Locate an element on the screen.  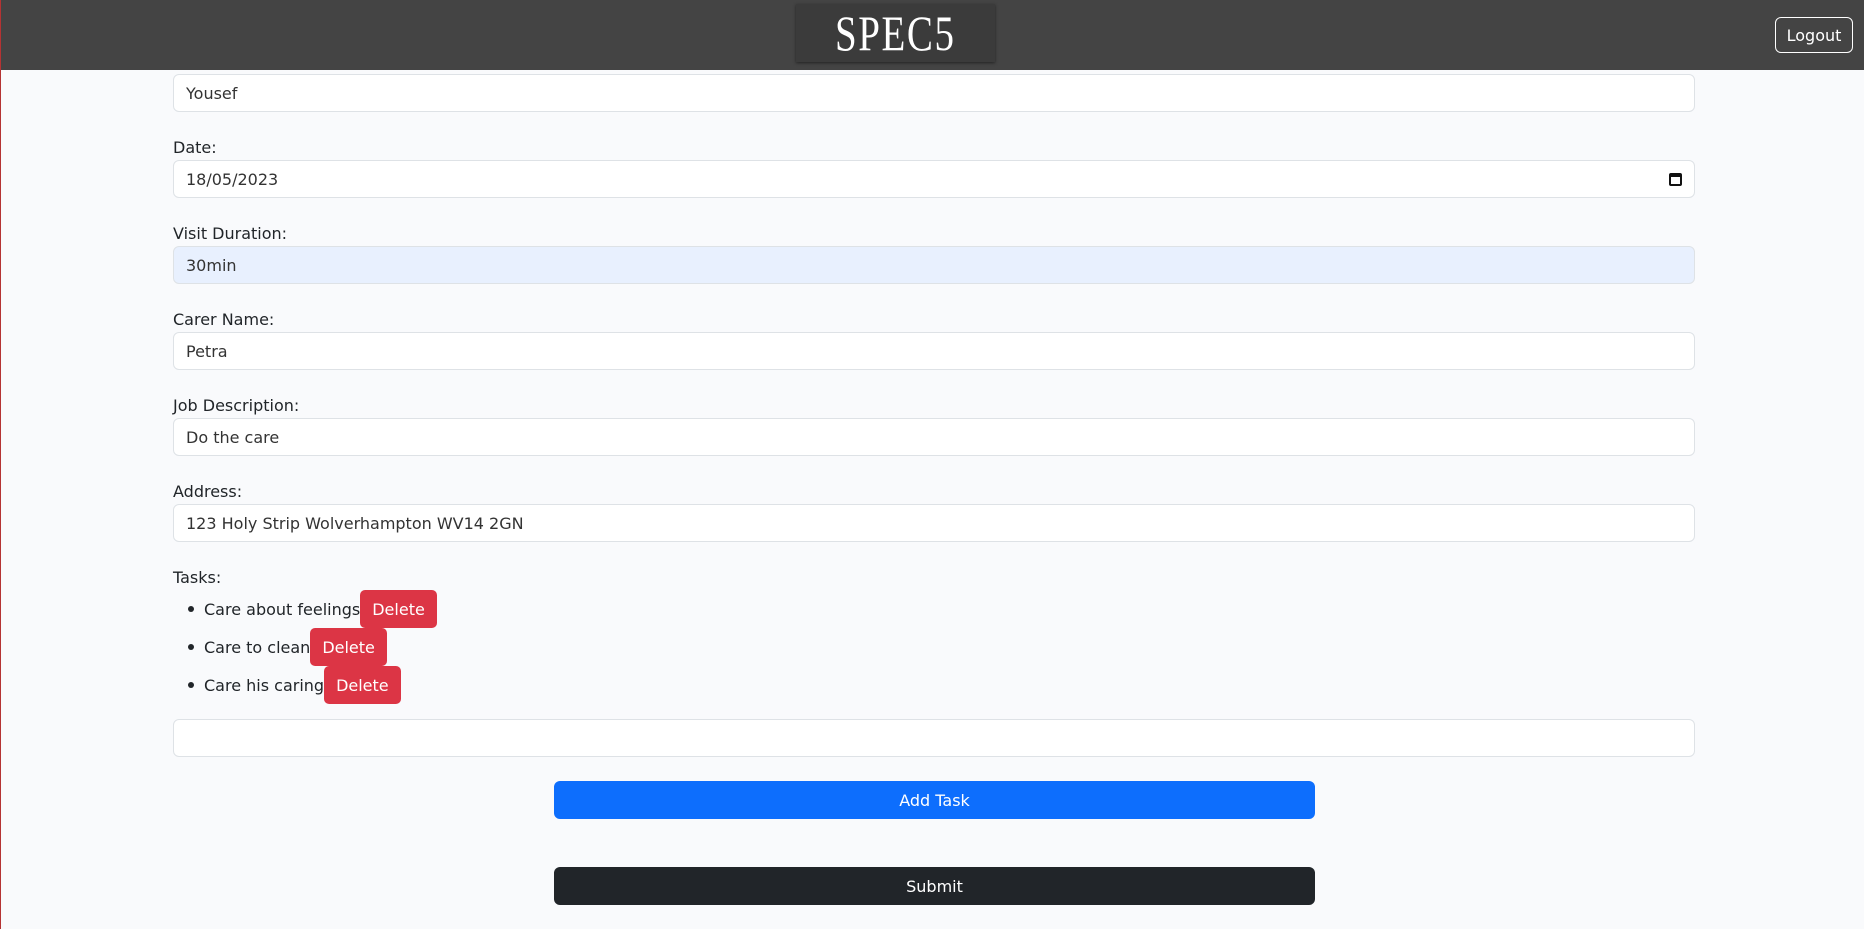
carer-name-field: Petra is located at coordinates (934, 351).